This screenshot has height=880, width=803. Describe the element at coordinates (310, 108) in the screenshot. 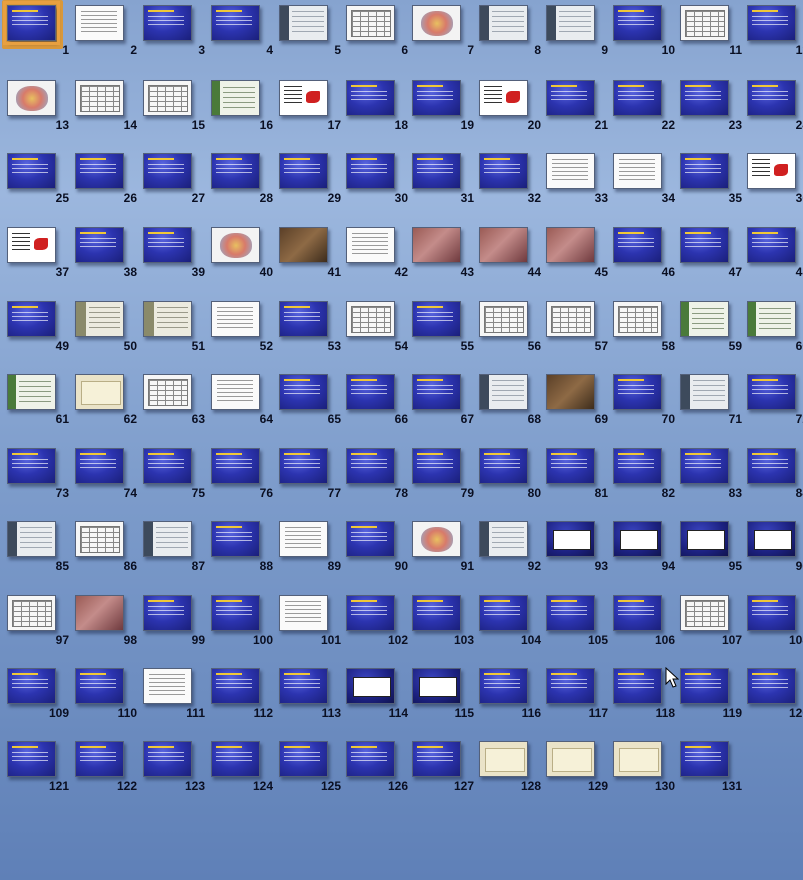

I see `slide-thumbnail: 17` at that location.